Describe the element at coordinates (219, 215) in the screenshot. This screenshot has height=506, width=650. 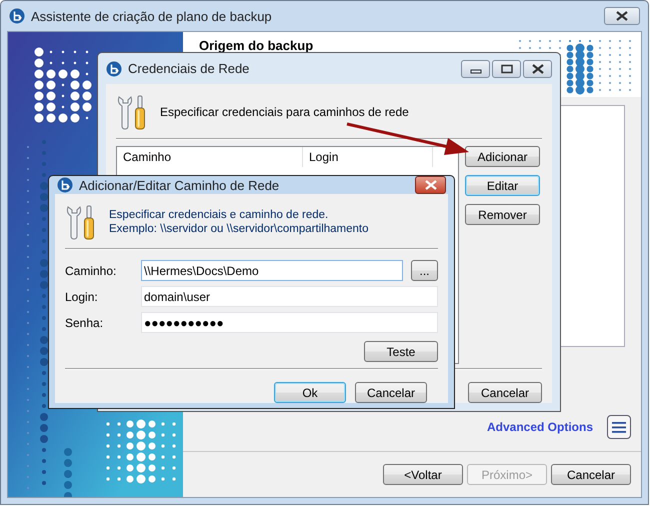
I see `description-text: Especificar credenciais e caminho de rede.` at that location.